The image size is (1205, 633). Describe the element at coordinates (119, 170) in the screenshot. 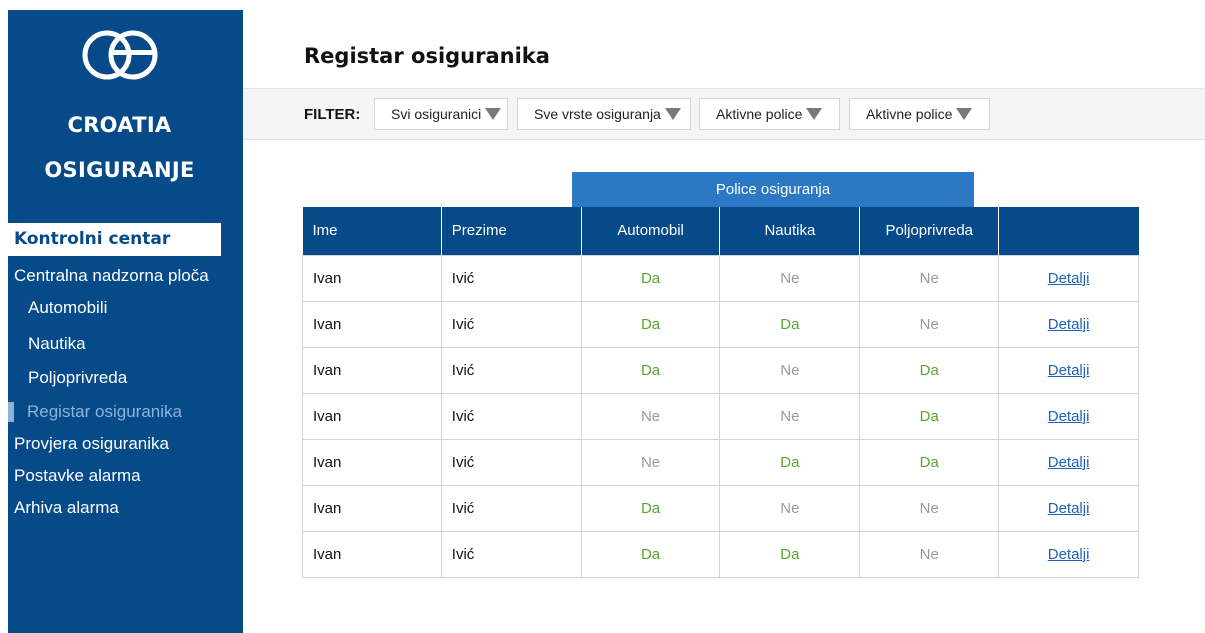

I see `brand-line-2: OSIGURANJE` at that location.